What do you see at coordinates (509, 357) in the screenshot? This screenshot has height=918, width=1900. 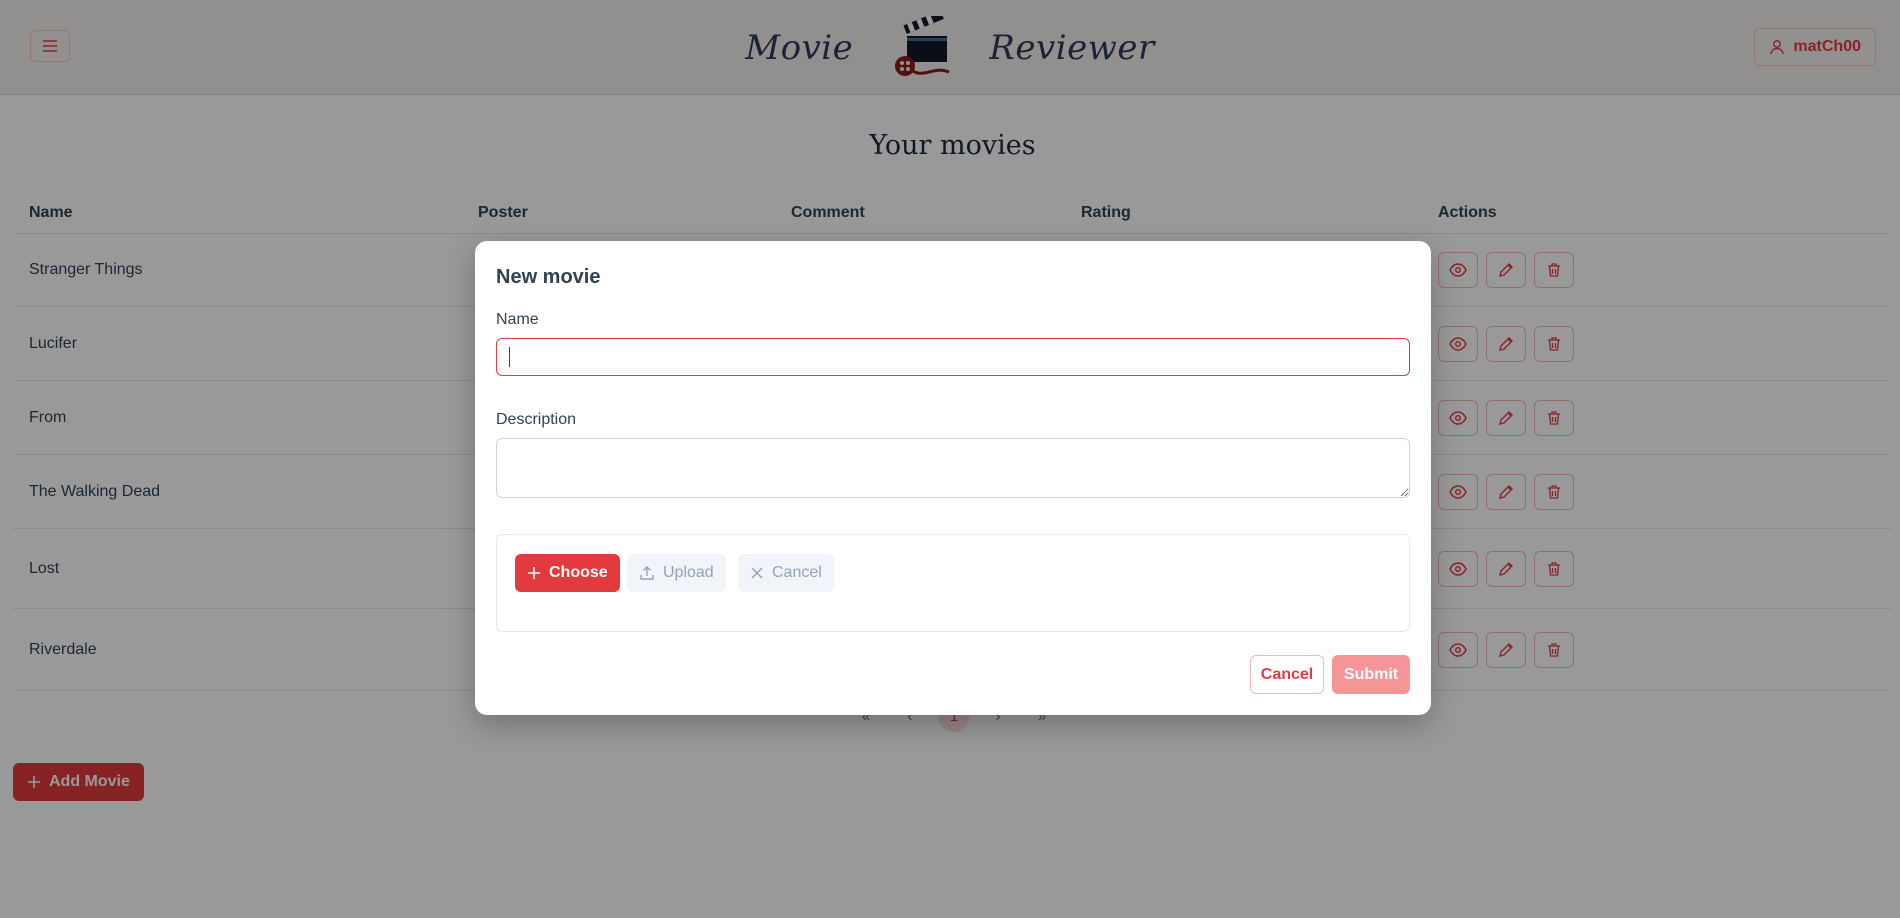 I see `text-caret` at bounding box center [509, 357].